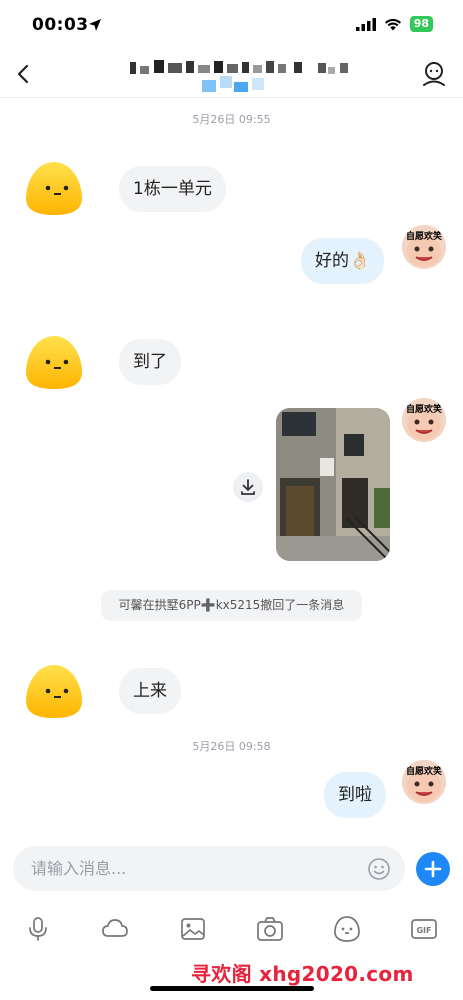 Image resolution: width=463 pixels, height=1000 pixels. Describe the element at coordinates (115, 929) in the screenshot. I see `cloud-icon` at that location.